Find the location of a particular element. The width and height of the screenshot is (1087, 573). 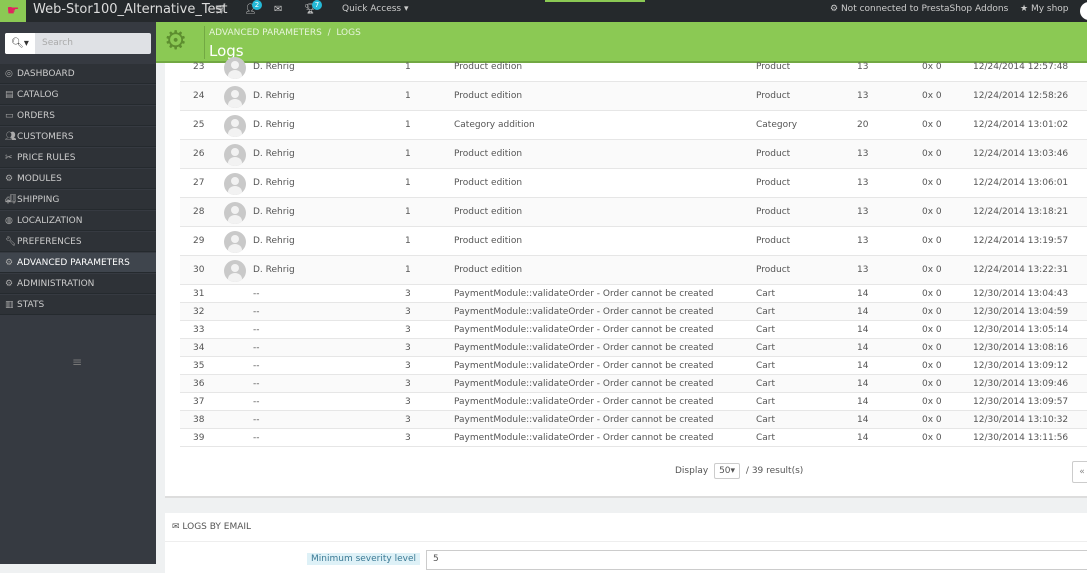

search-type-dropdown: 🔍︎▾ is located at coordinates (20, 43).